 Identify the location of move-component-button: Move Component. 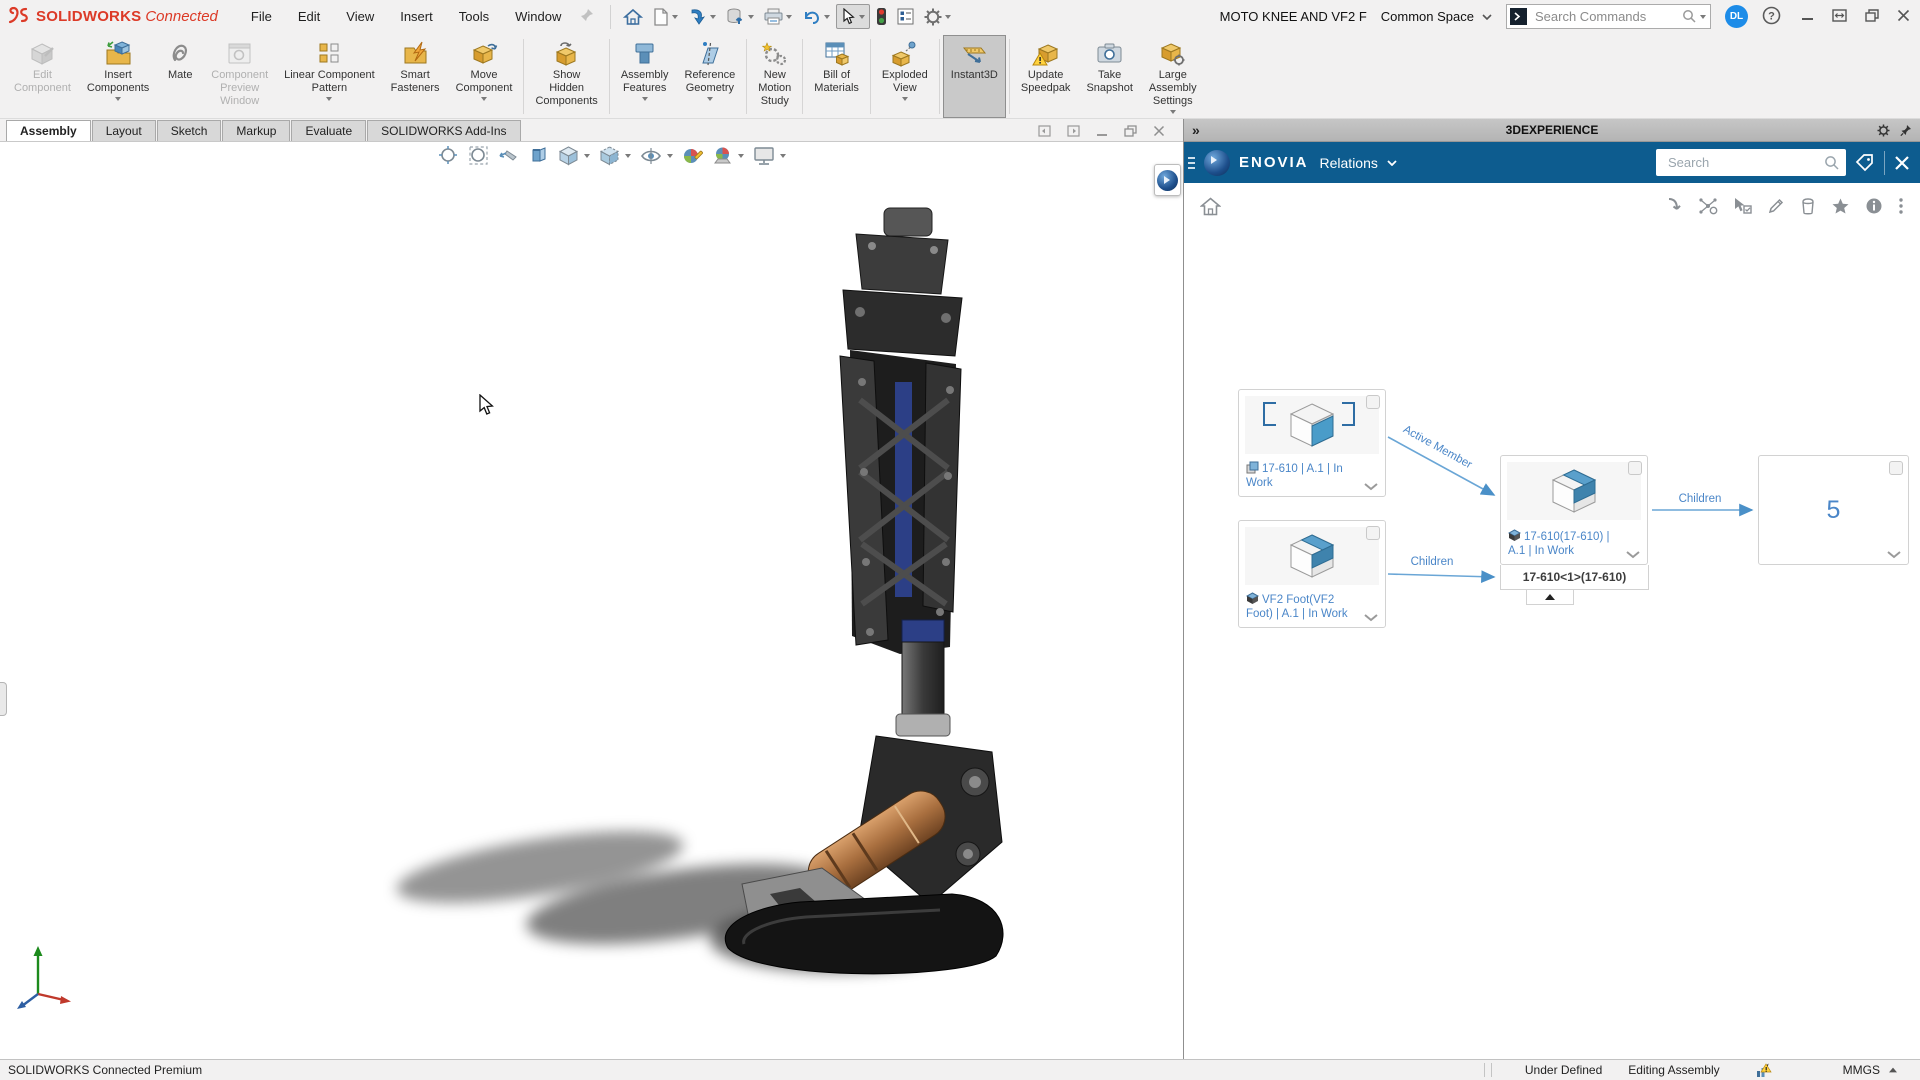
(484, 76).